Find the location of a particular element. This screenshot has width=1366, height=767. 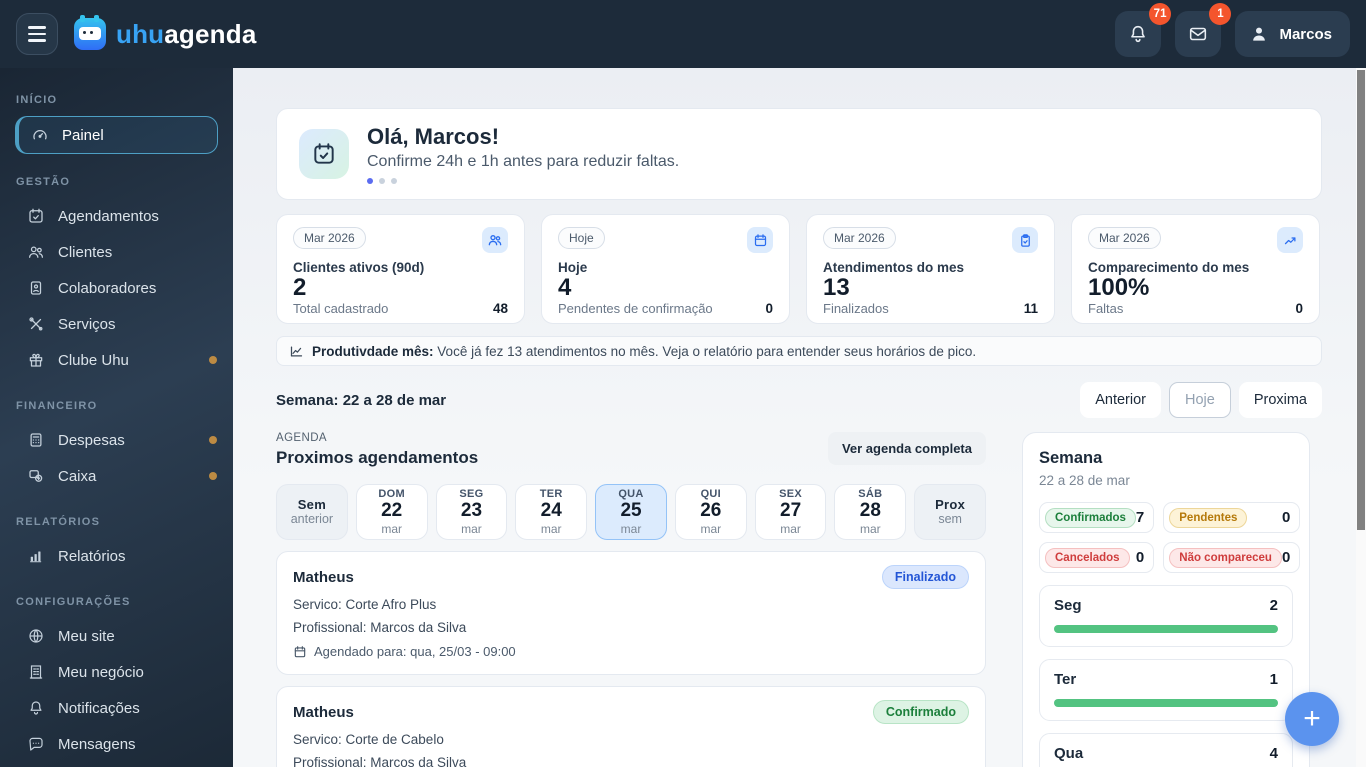

sidebar-item-label: Painel is located at coordinates (83, 135).